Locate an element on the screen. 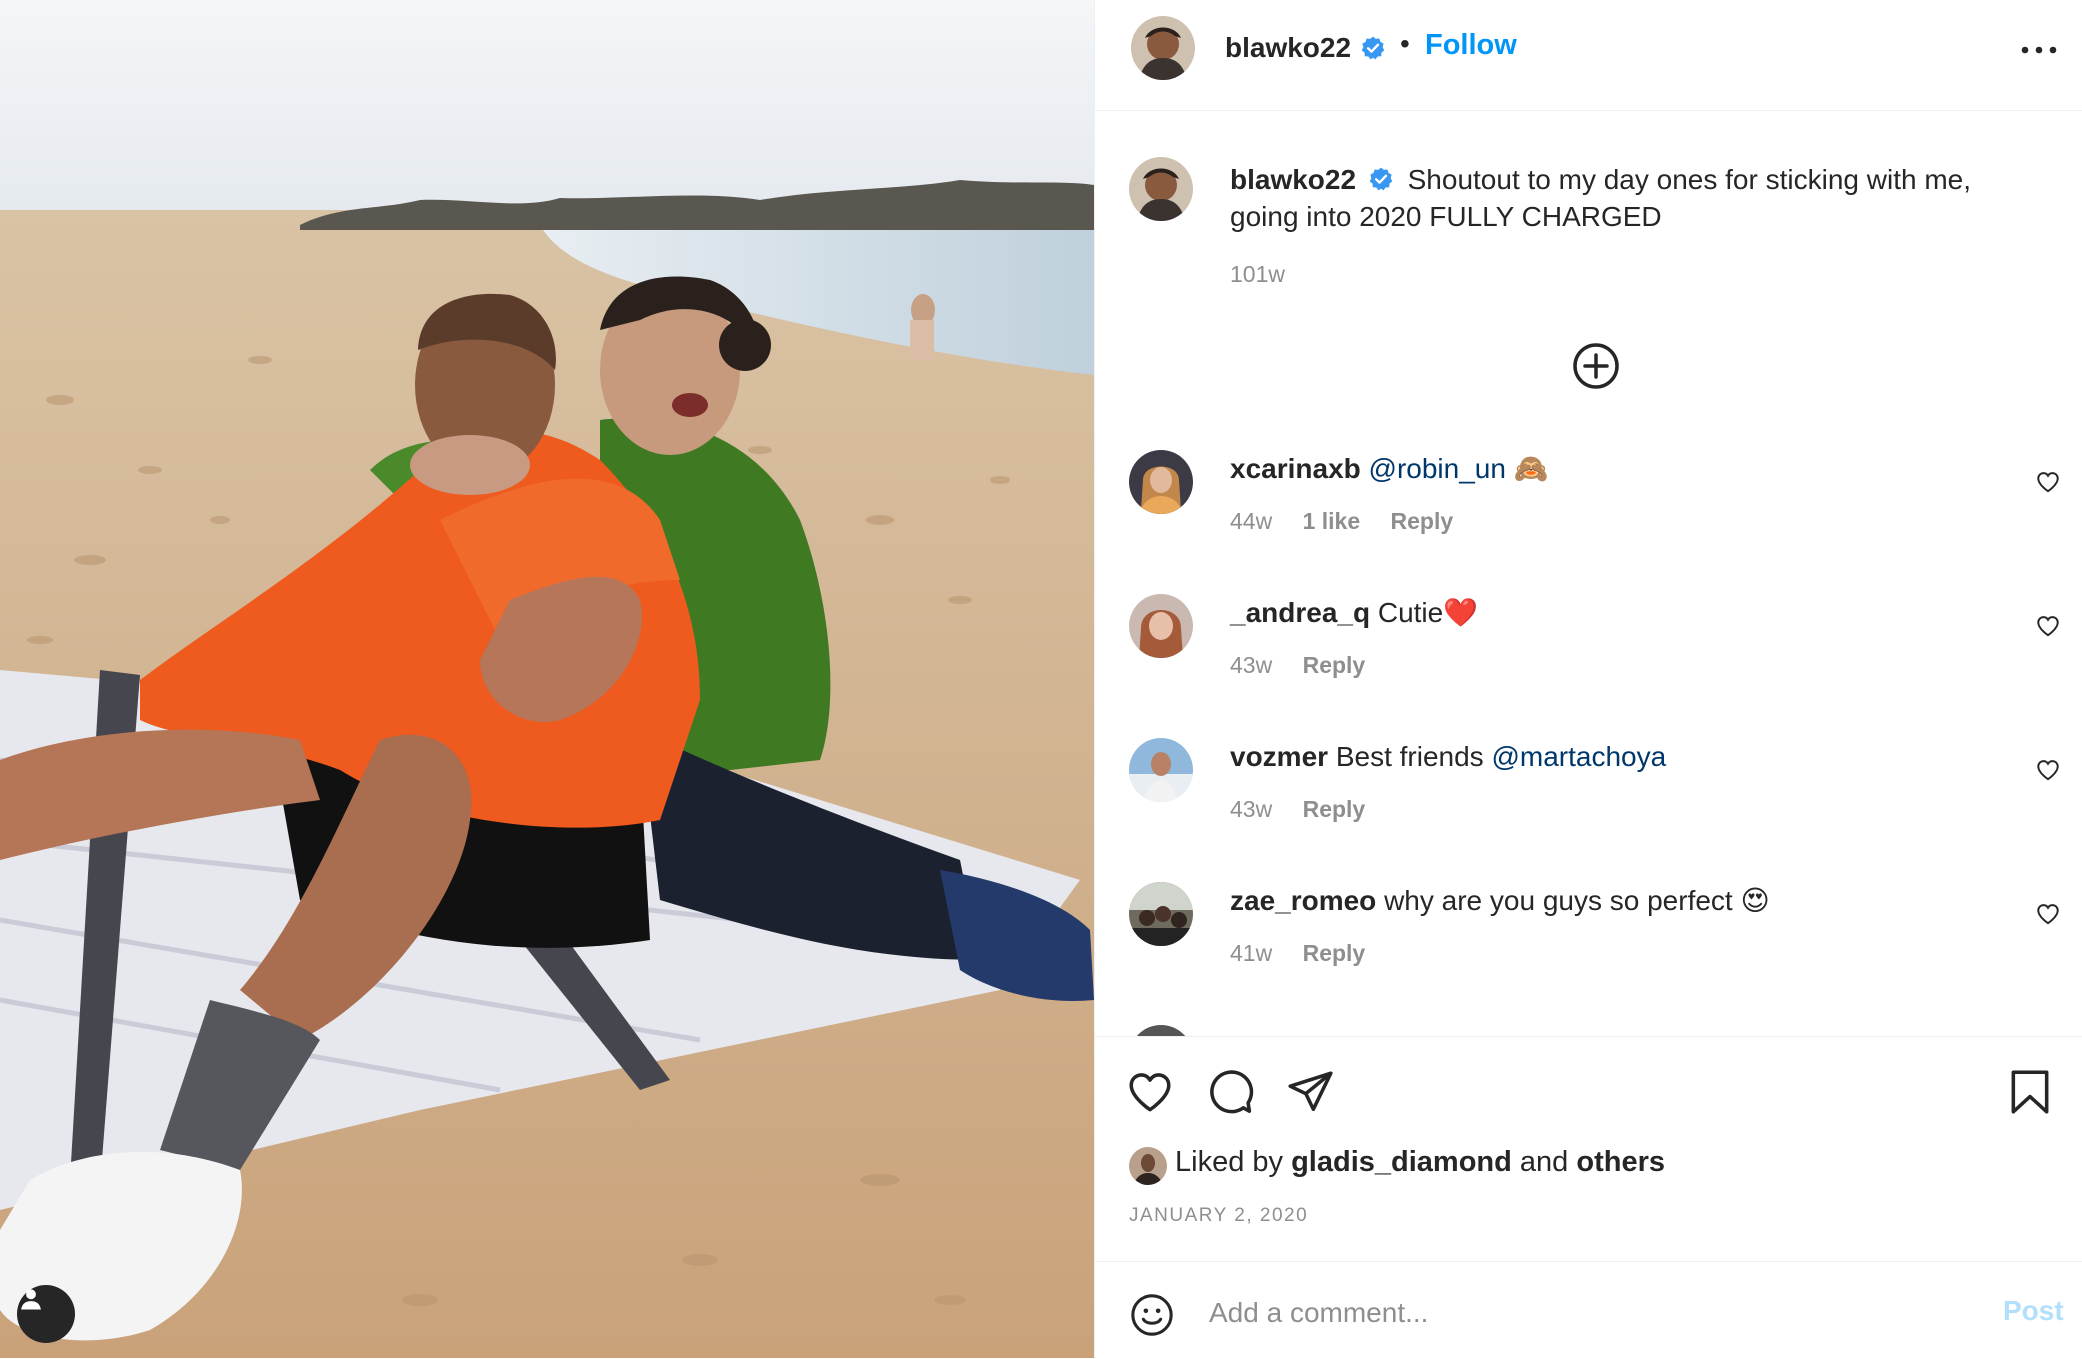  caption-avatar is located at coordinates (1161, 189).